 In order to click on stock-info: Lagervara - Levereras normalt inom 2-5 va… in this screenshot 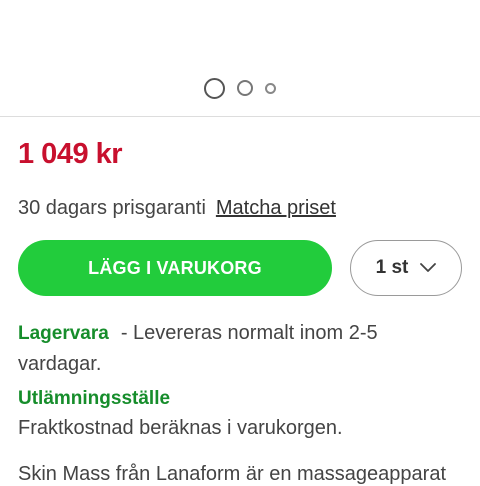, I will do `click(238, 348)`.